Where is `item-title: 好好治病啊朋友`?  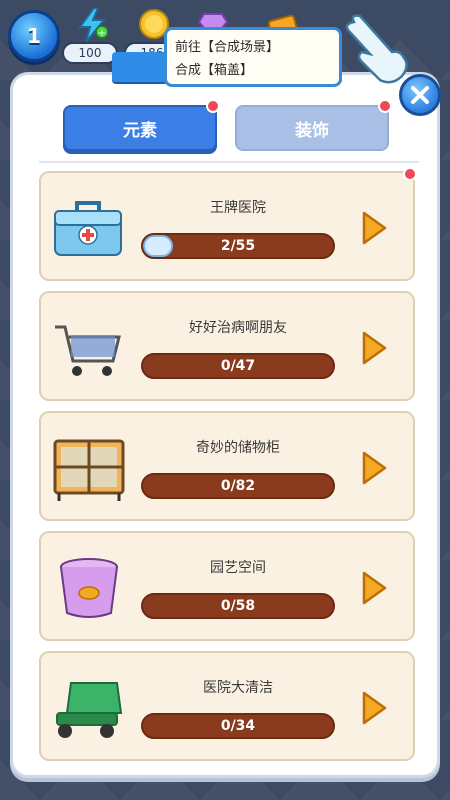
item-title: 好好治病啊朋友 is located at coordinates (238, 328).